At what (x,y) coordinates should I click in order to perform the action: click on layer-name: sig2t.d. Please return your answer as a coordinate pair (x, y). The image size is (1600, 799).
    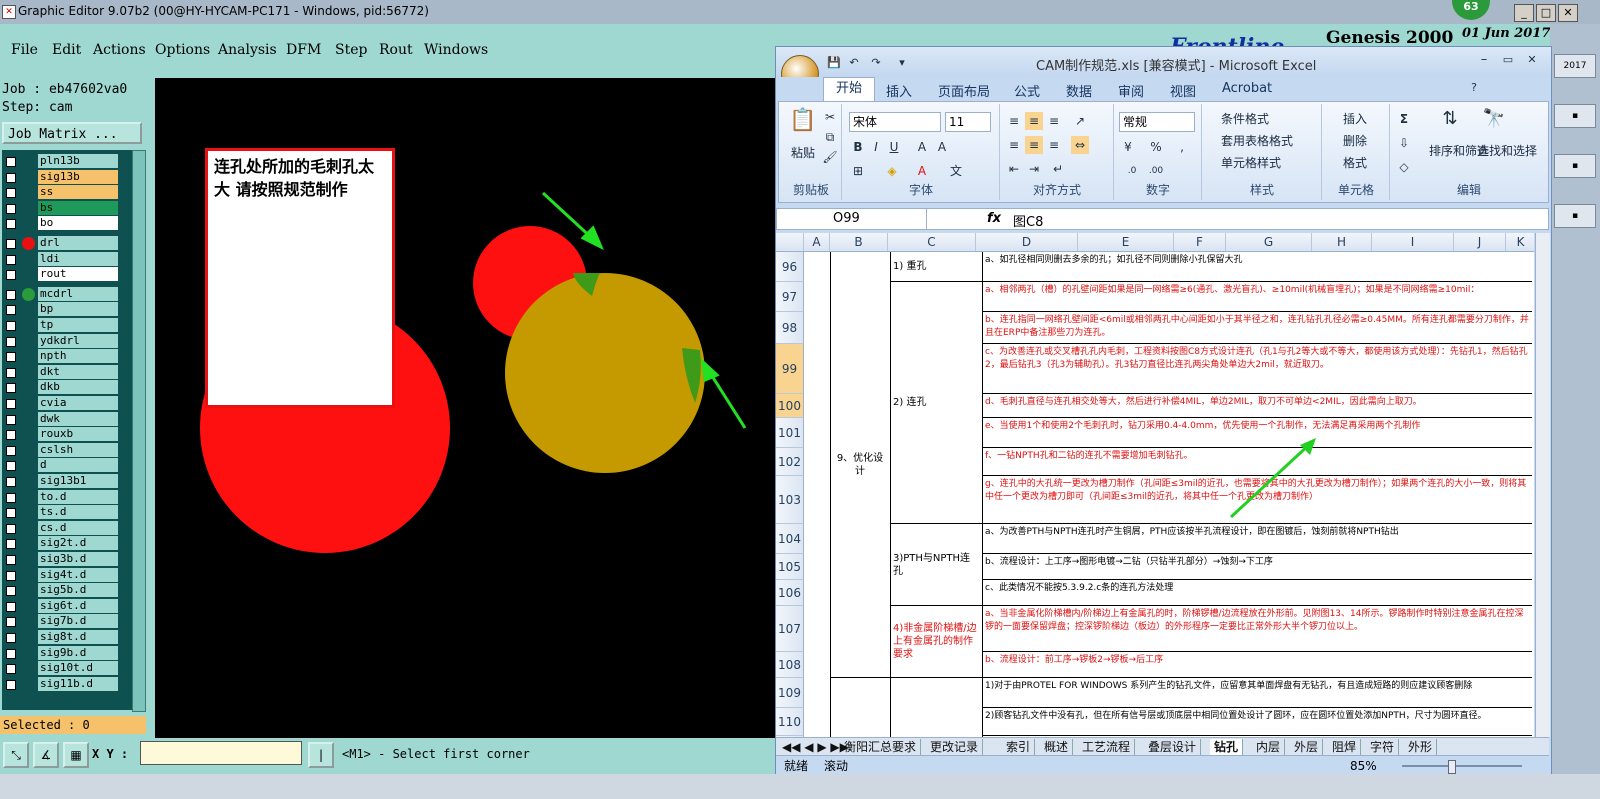
    Looking at the image, I should click on (78, 543).